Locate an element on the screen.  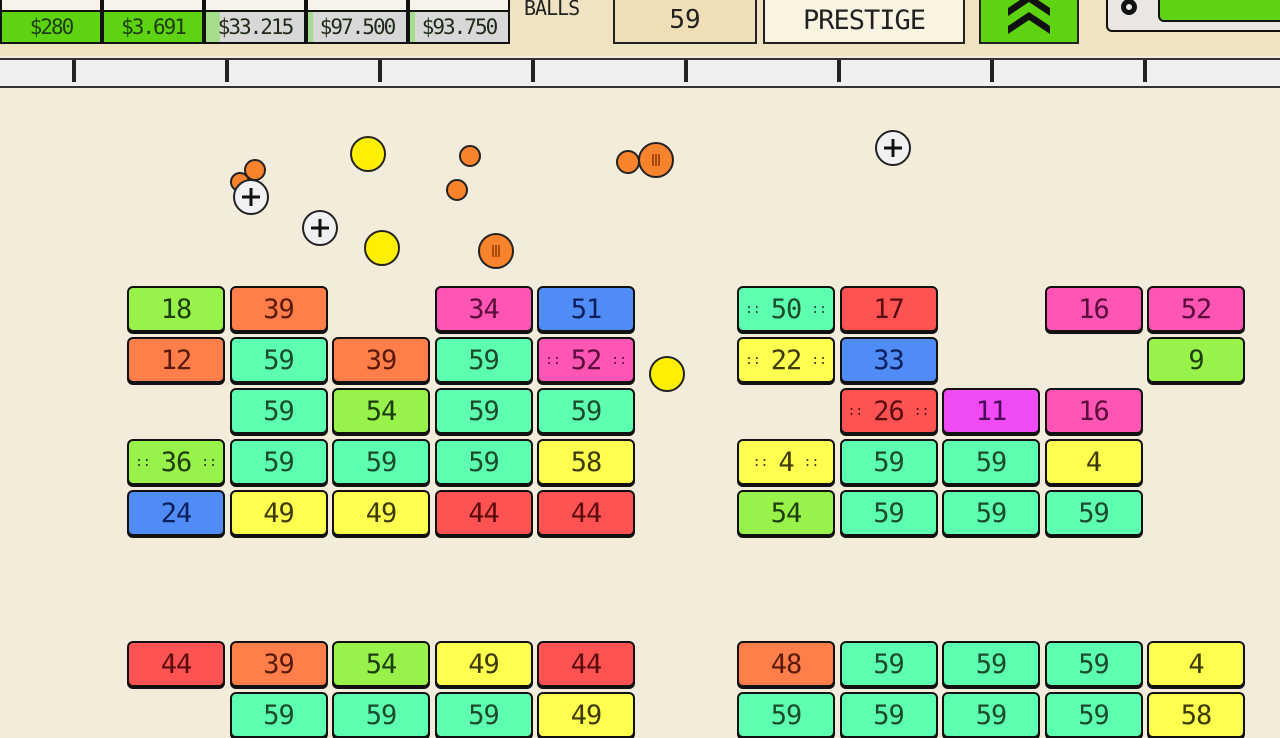
brick: 34 is located at coordinates (483, 309).